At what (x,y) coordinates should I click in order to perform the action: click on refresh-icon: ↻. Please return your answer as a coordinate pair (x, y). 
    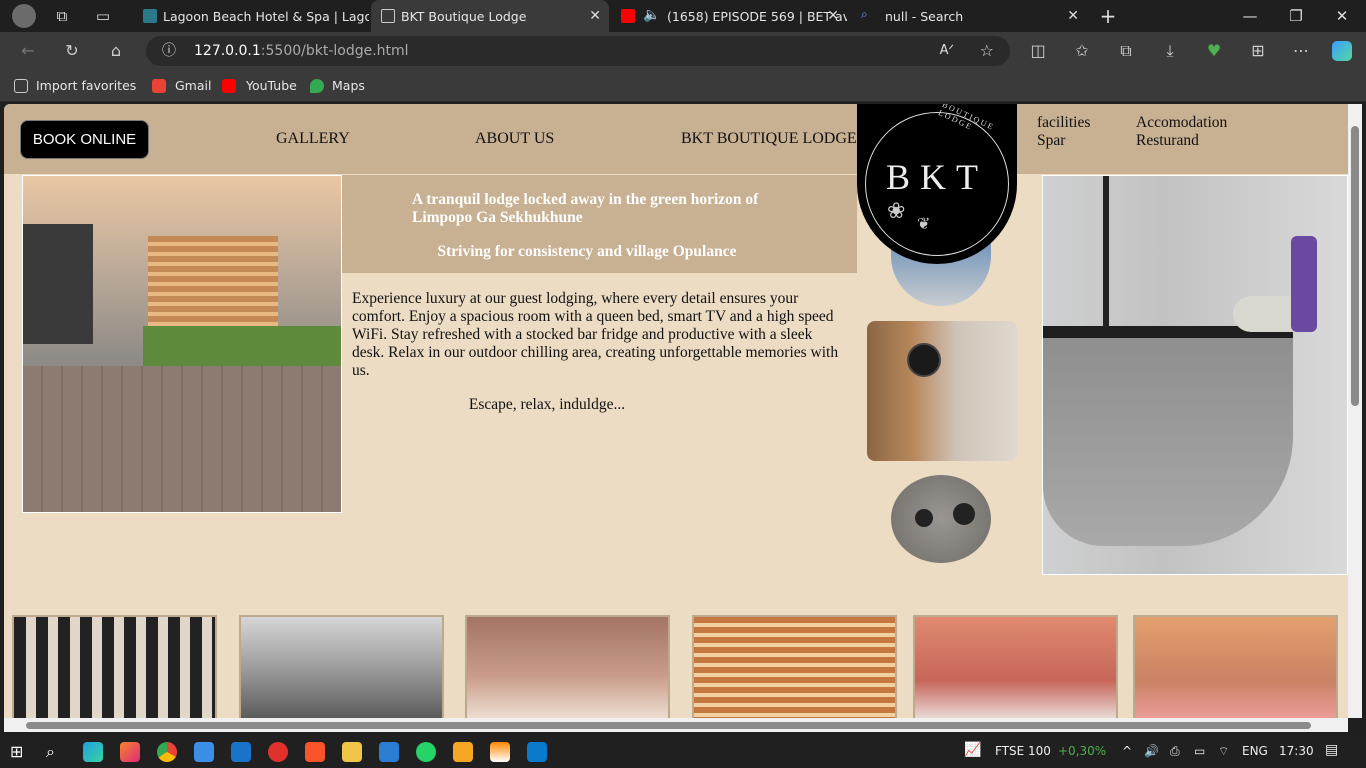
    Looking at the image, I should click on (72, 51).